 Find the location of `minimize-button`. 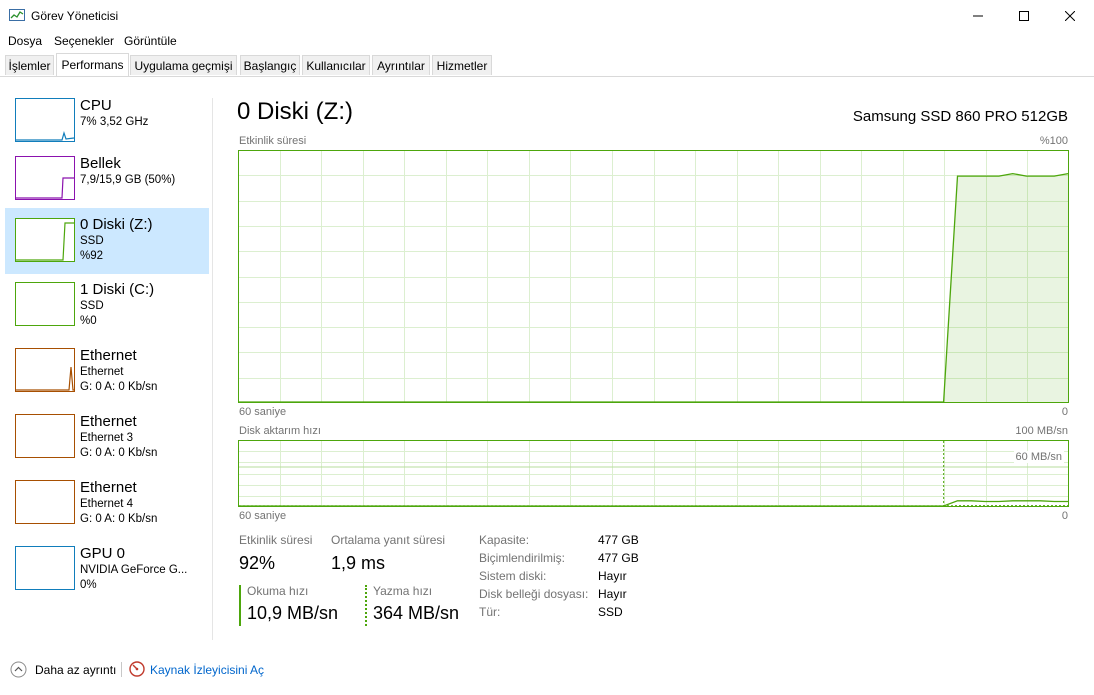

minimize-button is located at coordinates (978, 15).